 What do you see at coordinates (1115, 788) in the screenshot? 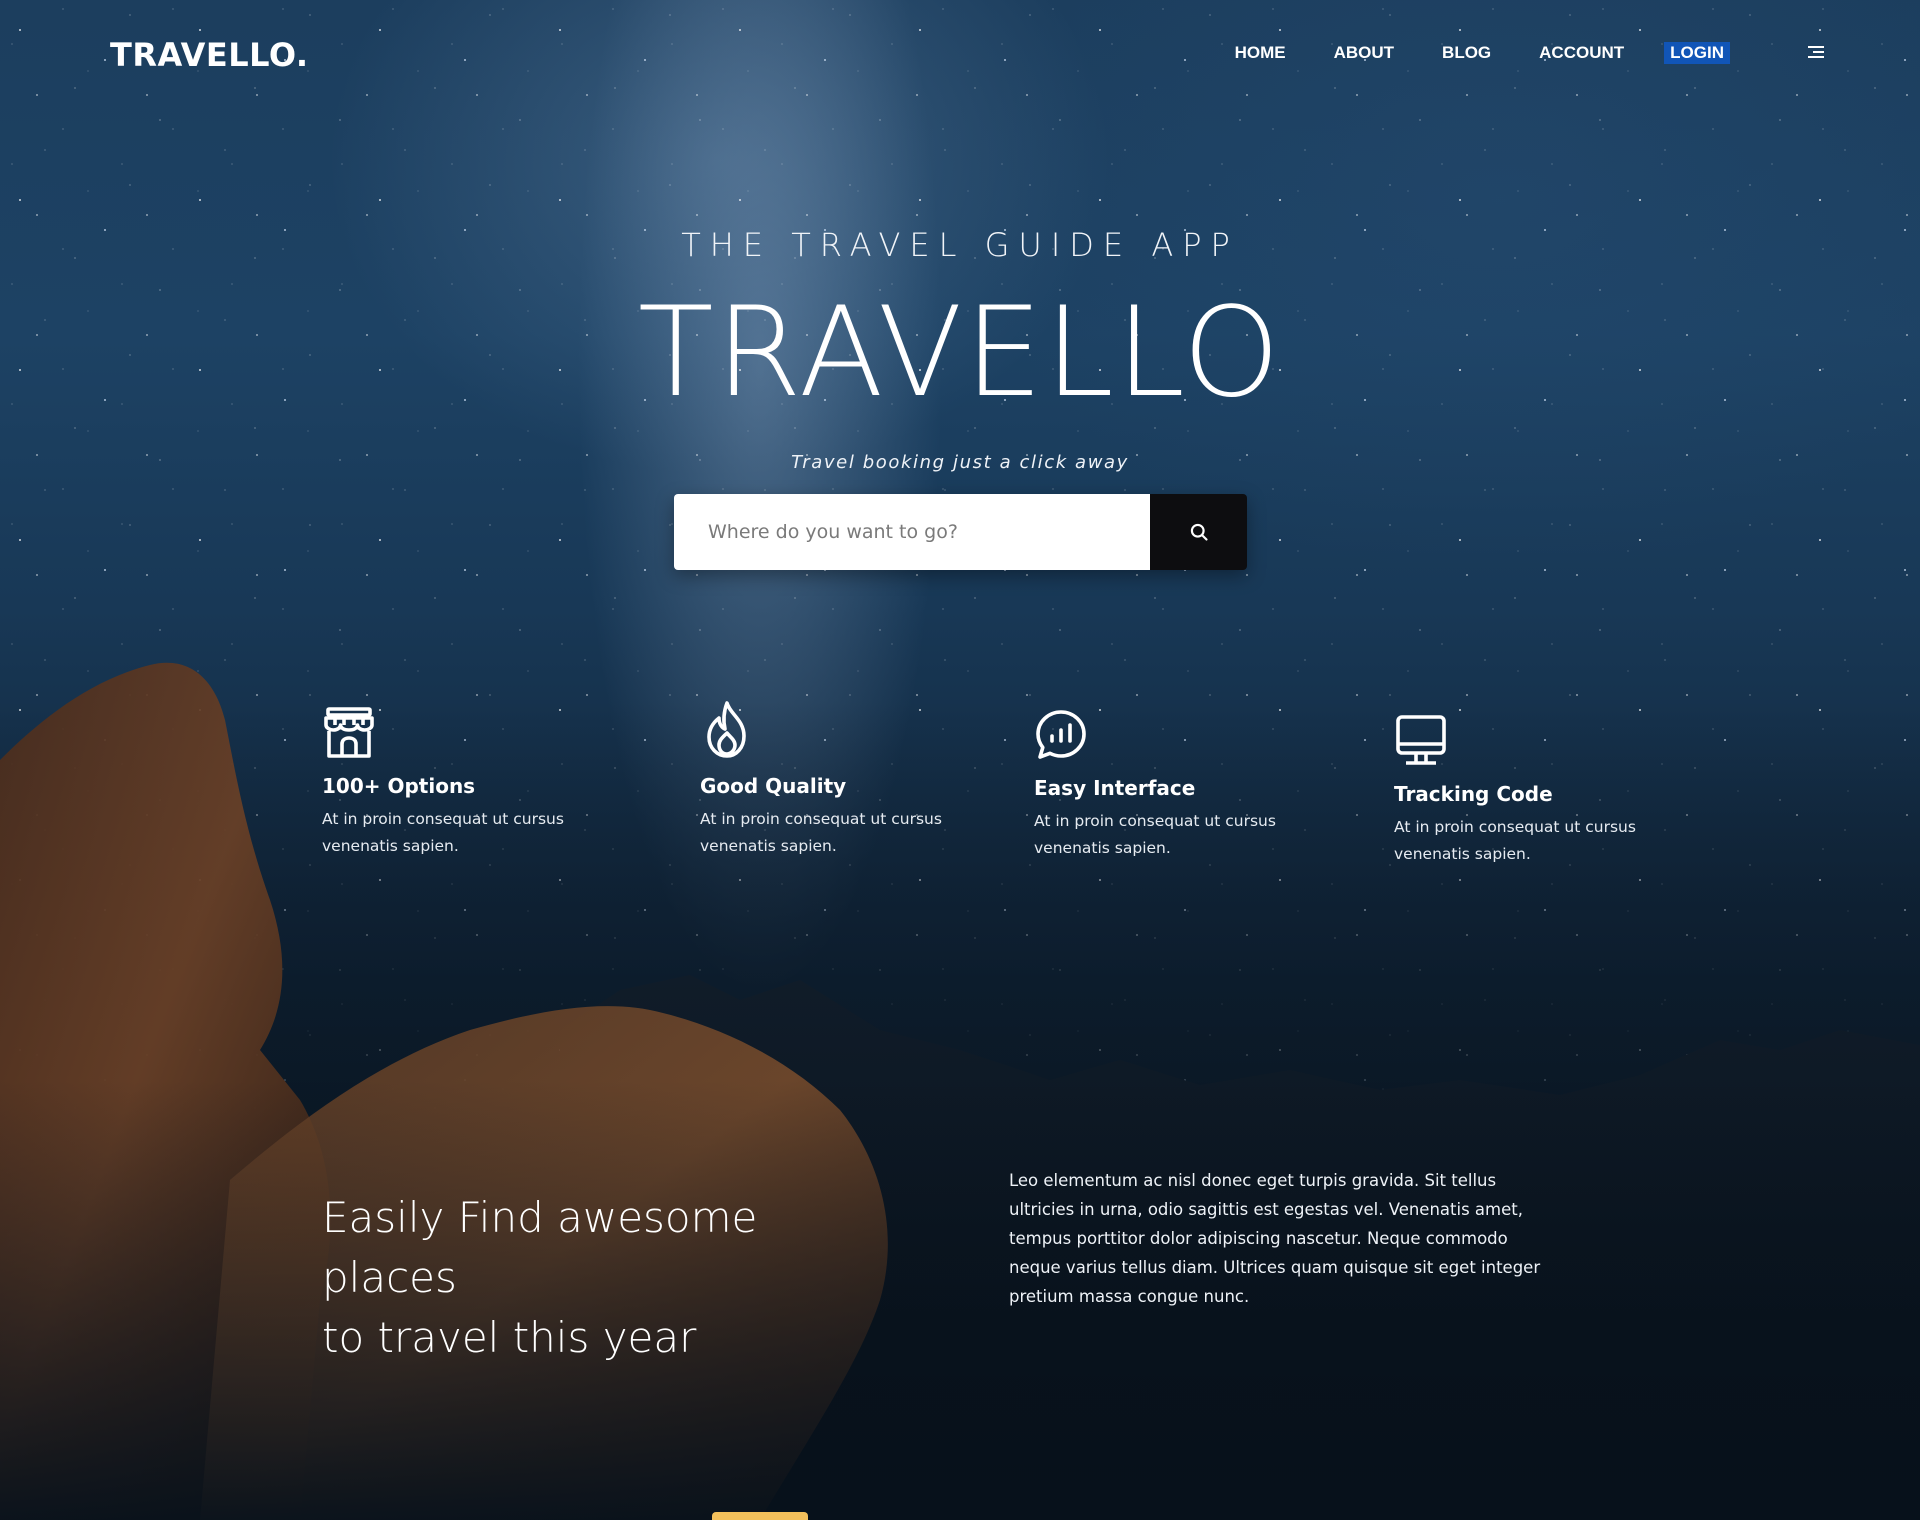
I see `feature-title: Easy Interface` at bounding box center [1115, 788].